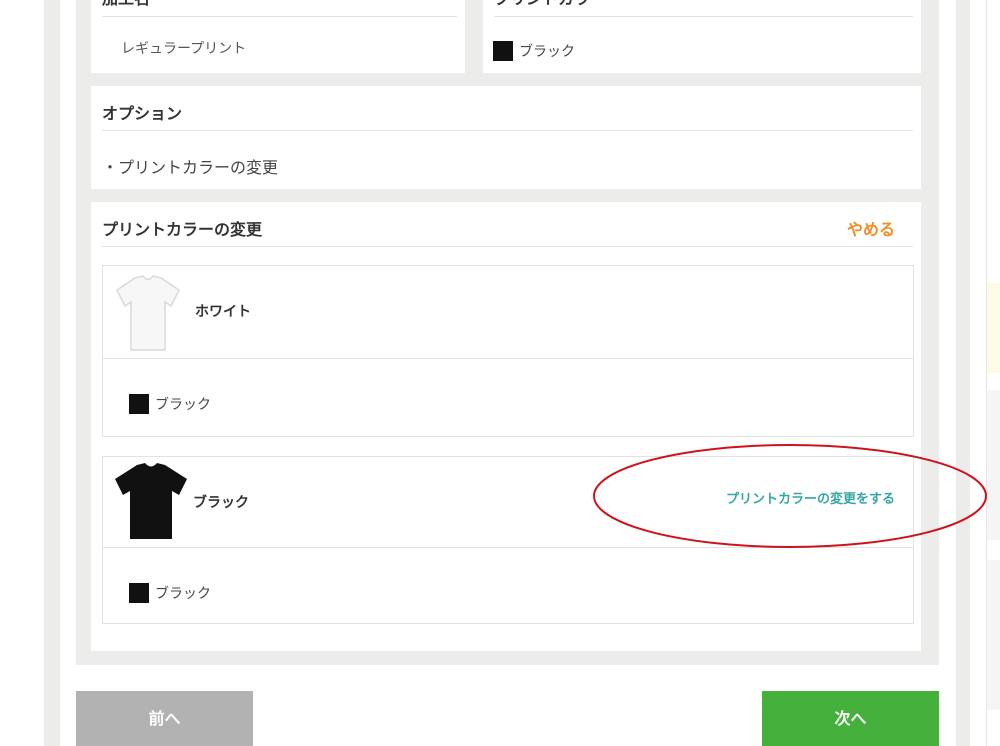 The height and width of the screenshot is (746, 1000). Describe the element at coordinates (142, 113) in the screenshot. I see `options-title: オプション` at that location.